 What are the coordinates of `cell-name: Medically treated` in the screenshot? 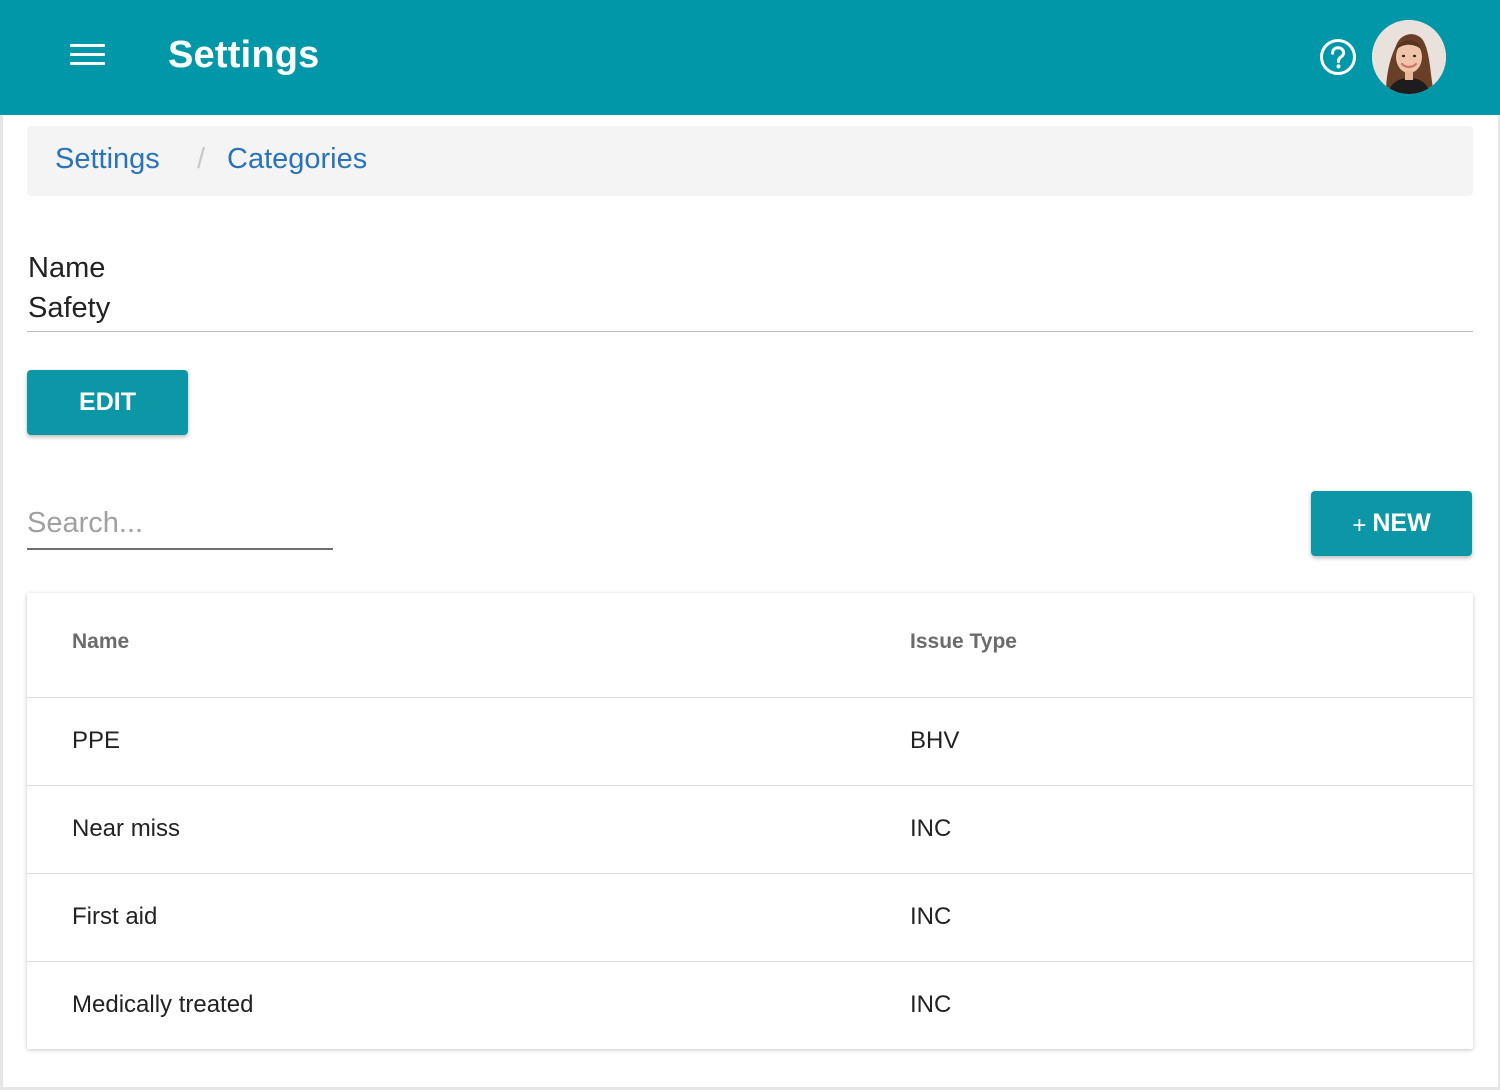 It's located at (163, 1004).